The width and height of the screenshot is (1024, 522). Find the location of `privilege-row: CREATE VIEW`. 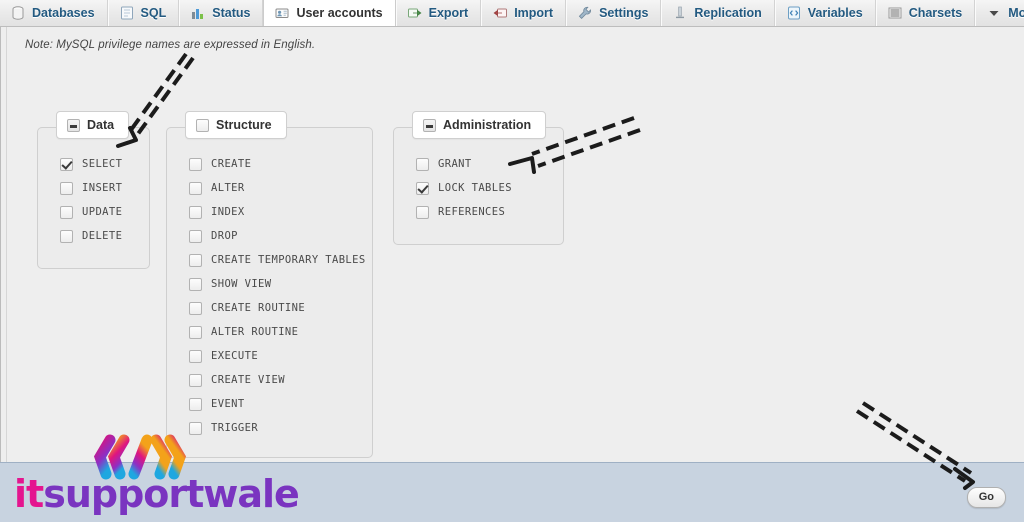

privilege-row: CREATE VIEW is located at coordinates (269, 380).